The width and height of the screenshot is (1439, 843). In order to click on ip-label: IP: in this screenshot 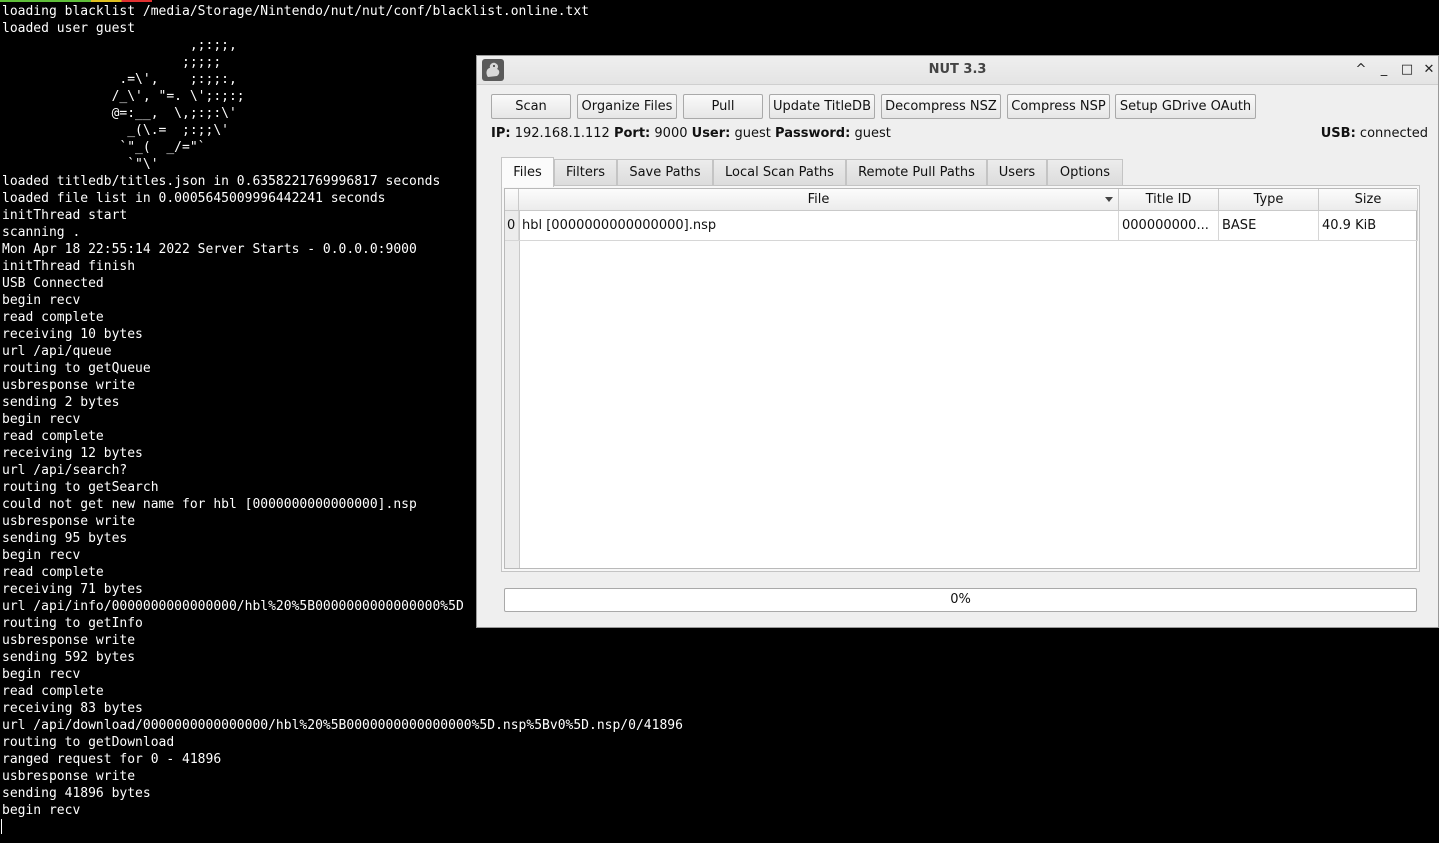, I will do `click(501, 133)`.